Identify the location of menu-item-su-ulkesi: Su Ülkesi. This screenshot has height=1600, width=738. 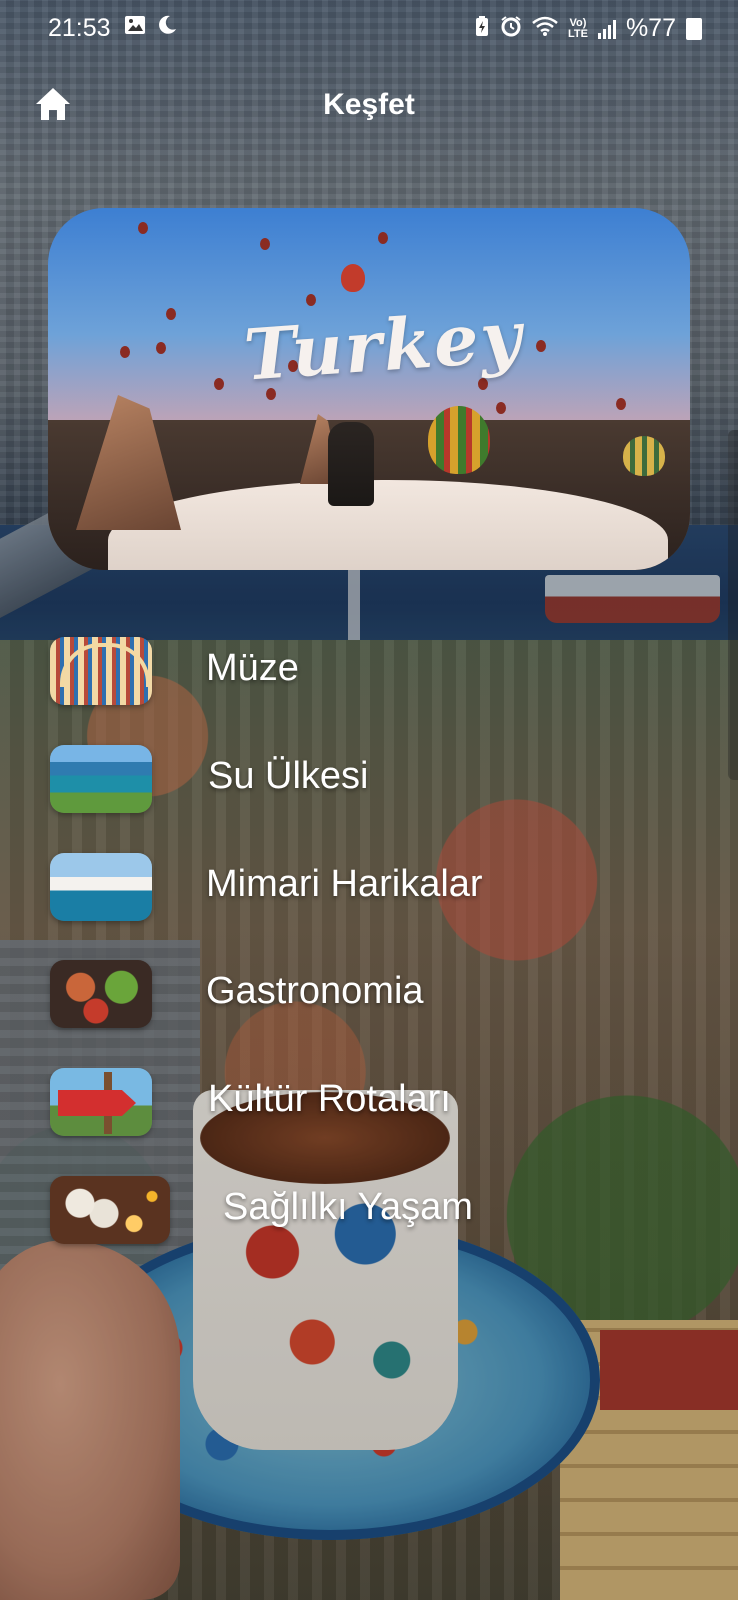
(328, 781).